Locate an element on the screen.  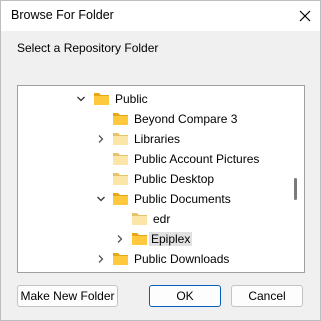
close-button is located at coordinates (305, 16).